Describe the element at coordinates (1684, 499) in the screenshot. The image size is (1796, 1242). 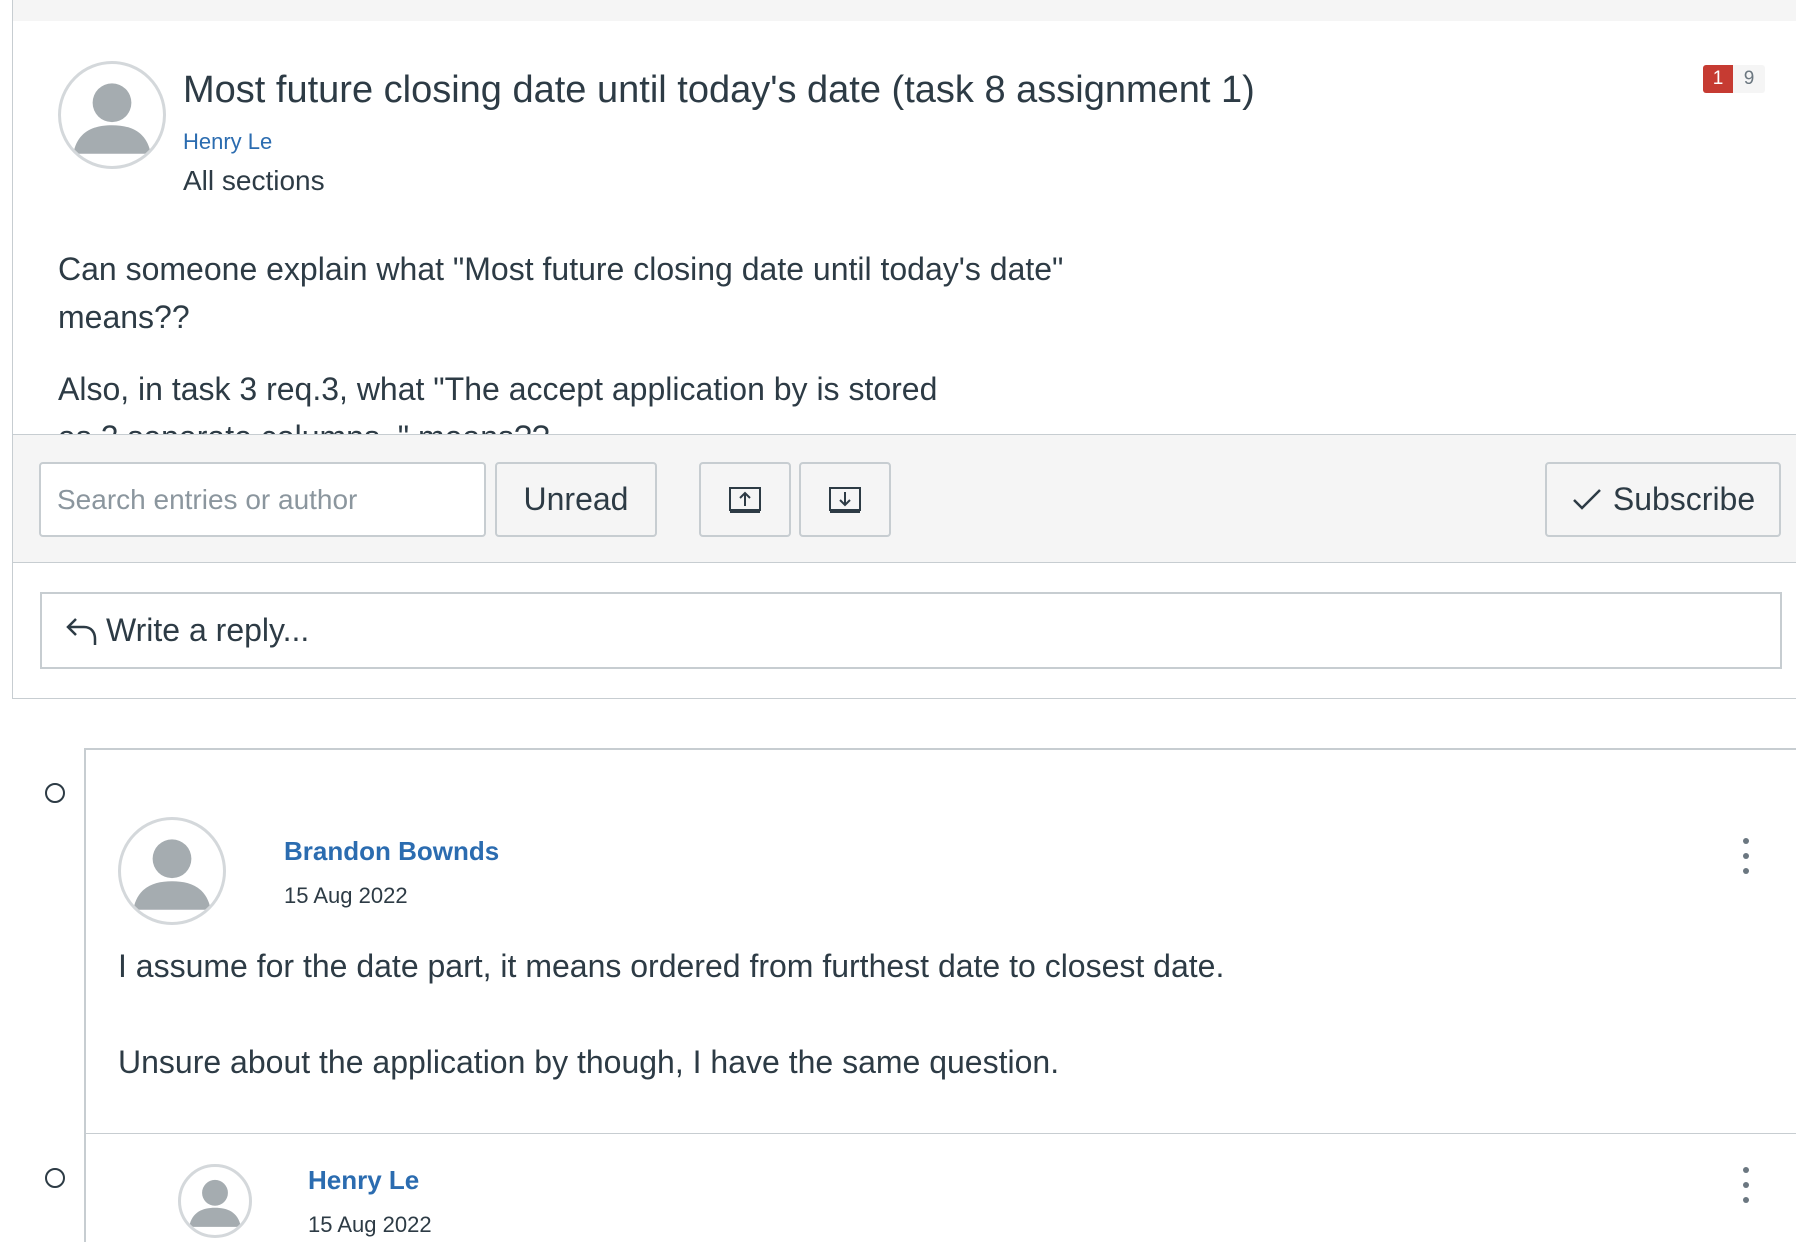
I see `subscribe-label: Subscribe` at that location.